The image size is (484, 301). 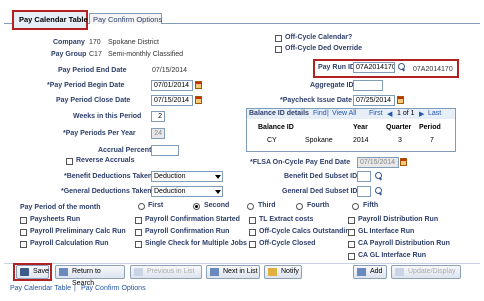 I want to click on flsa-input: 07/15/2014, so click(x=378, y=162).